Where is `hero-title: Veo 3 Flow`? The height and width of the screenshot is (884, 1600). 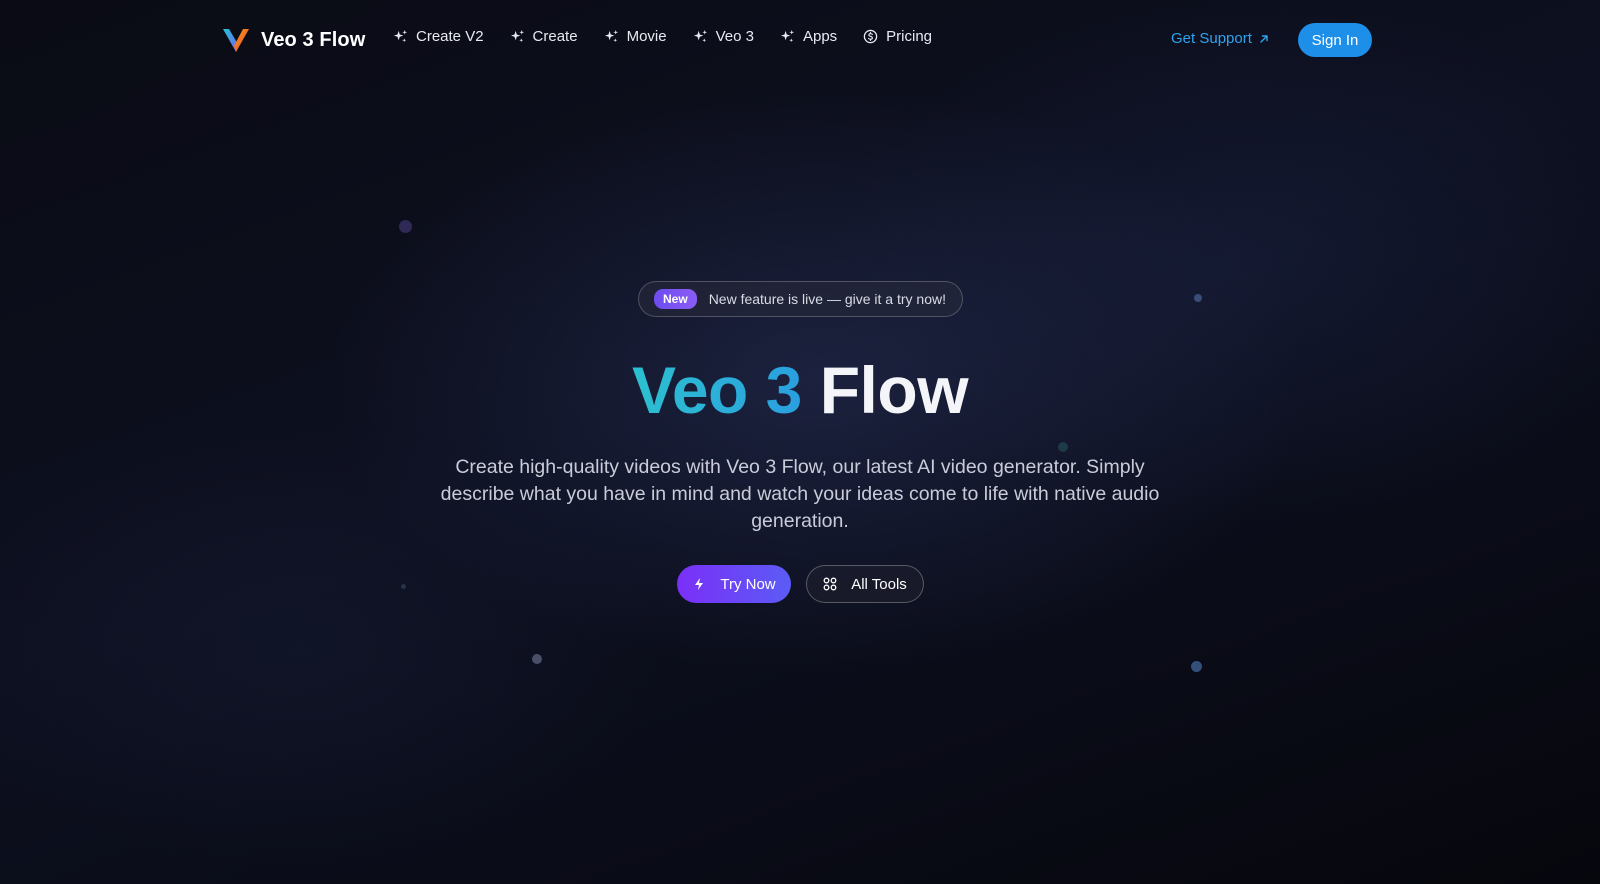 hero-title: Veo 3 Flow is located at coordinates (800, 390).